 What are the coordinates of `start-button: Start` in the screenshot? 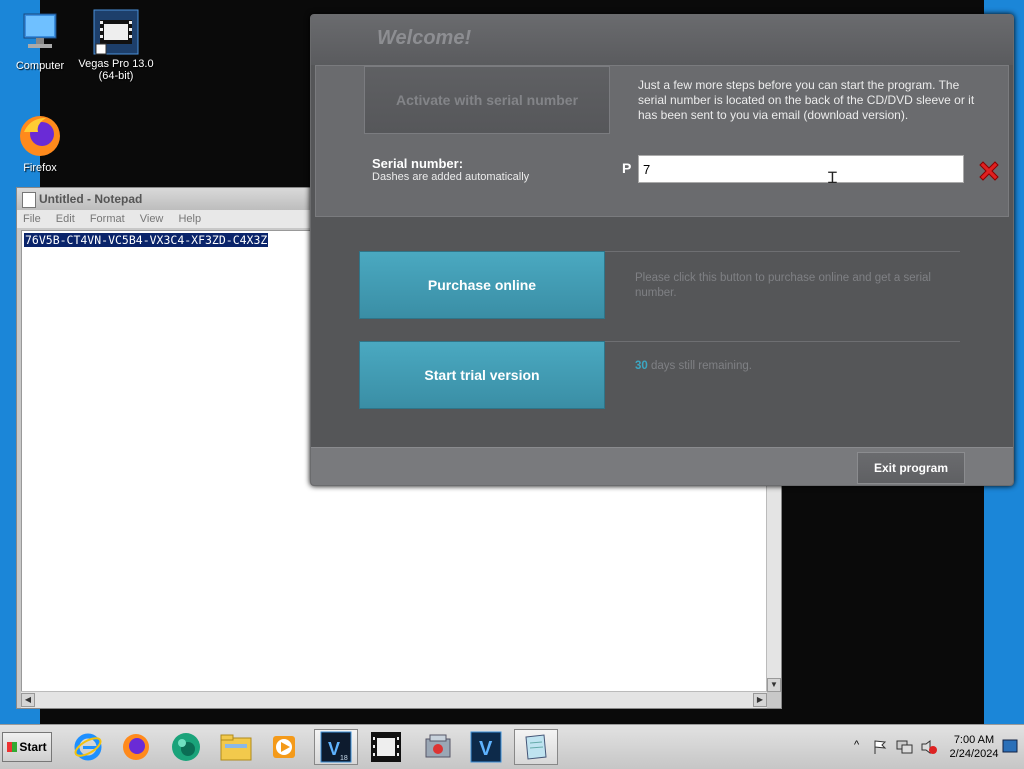 It's located at (27, 747).